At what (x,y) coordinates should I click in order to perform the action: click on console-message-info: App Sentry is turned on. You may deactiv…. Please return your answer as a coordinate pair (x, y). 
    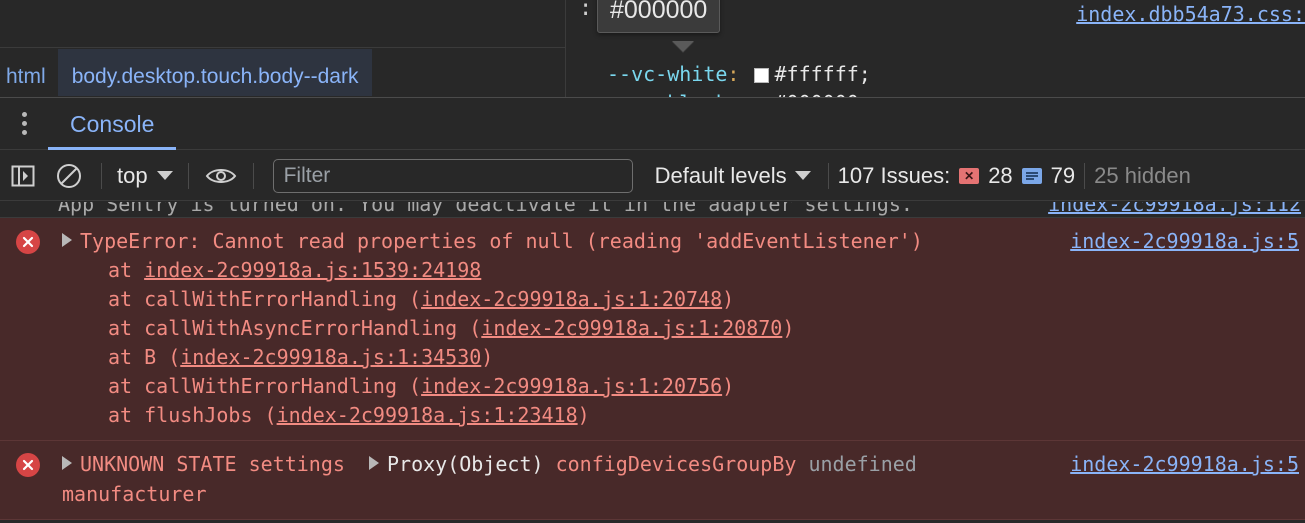
    Looking at the image, I should click on (652, 210).